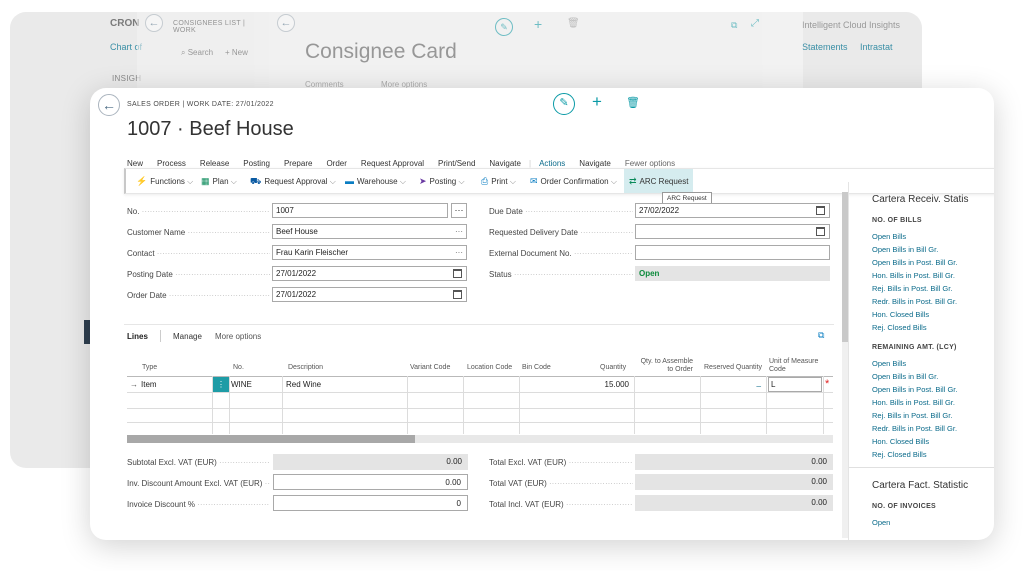 The height and width of the screenshot is (571, 1024). I want to click on menu-navigate: Navigate, so click(505, 163).